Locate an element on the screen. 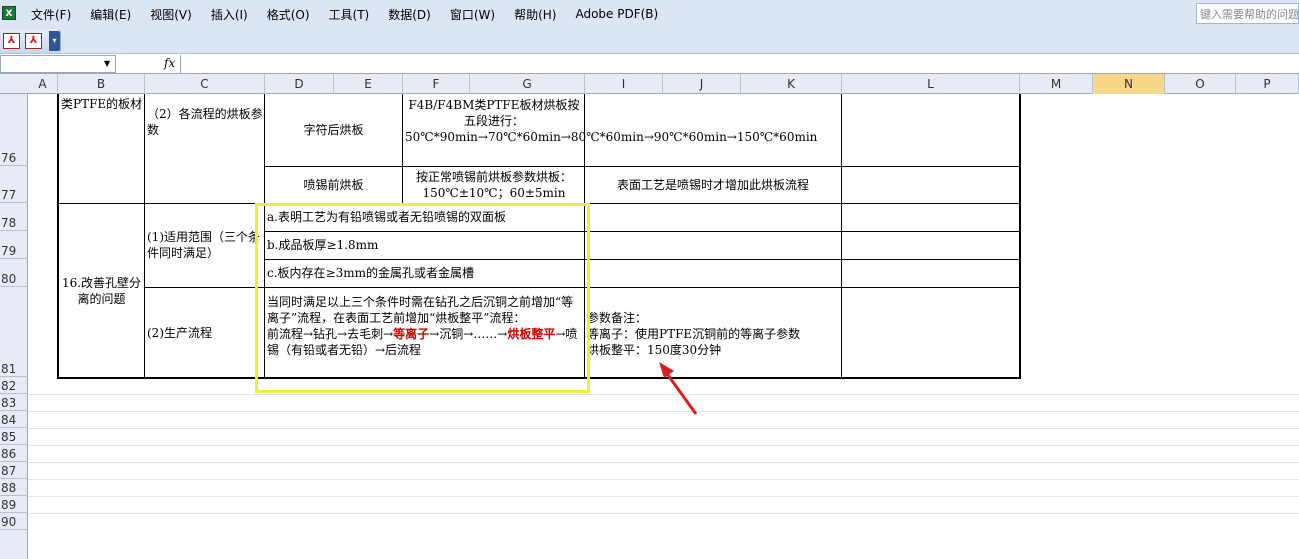 The height and width of the screenshot is (559, 1299). cell-b76: 类PTFE的板材 is located at coordinates (102, 104).